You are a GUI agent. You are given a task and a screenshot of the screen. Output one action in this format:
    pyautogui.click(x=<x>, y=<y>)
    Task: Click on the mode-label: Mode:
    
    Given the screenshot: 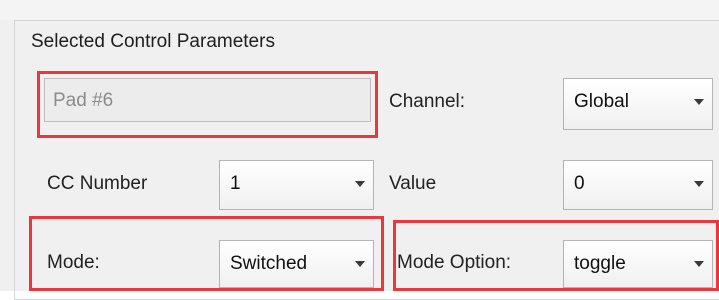 What is the action you would take?
    pyautogui.click(x=73, y=262)
    